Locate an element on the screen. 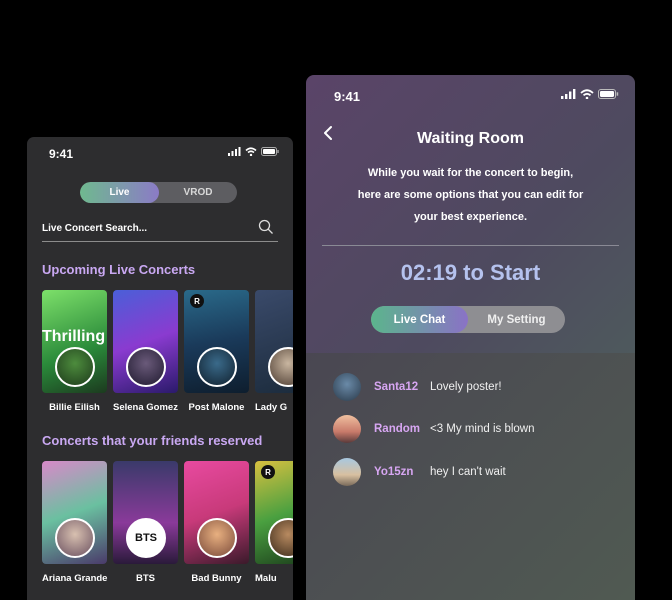  concert-card-maluma: R Malu is located at coordinates (274, 522).